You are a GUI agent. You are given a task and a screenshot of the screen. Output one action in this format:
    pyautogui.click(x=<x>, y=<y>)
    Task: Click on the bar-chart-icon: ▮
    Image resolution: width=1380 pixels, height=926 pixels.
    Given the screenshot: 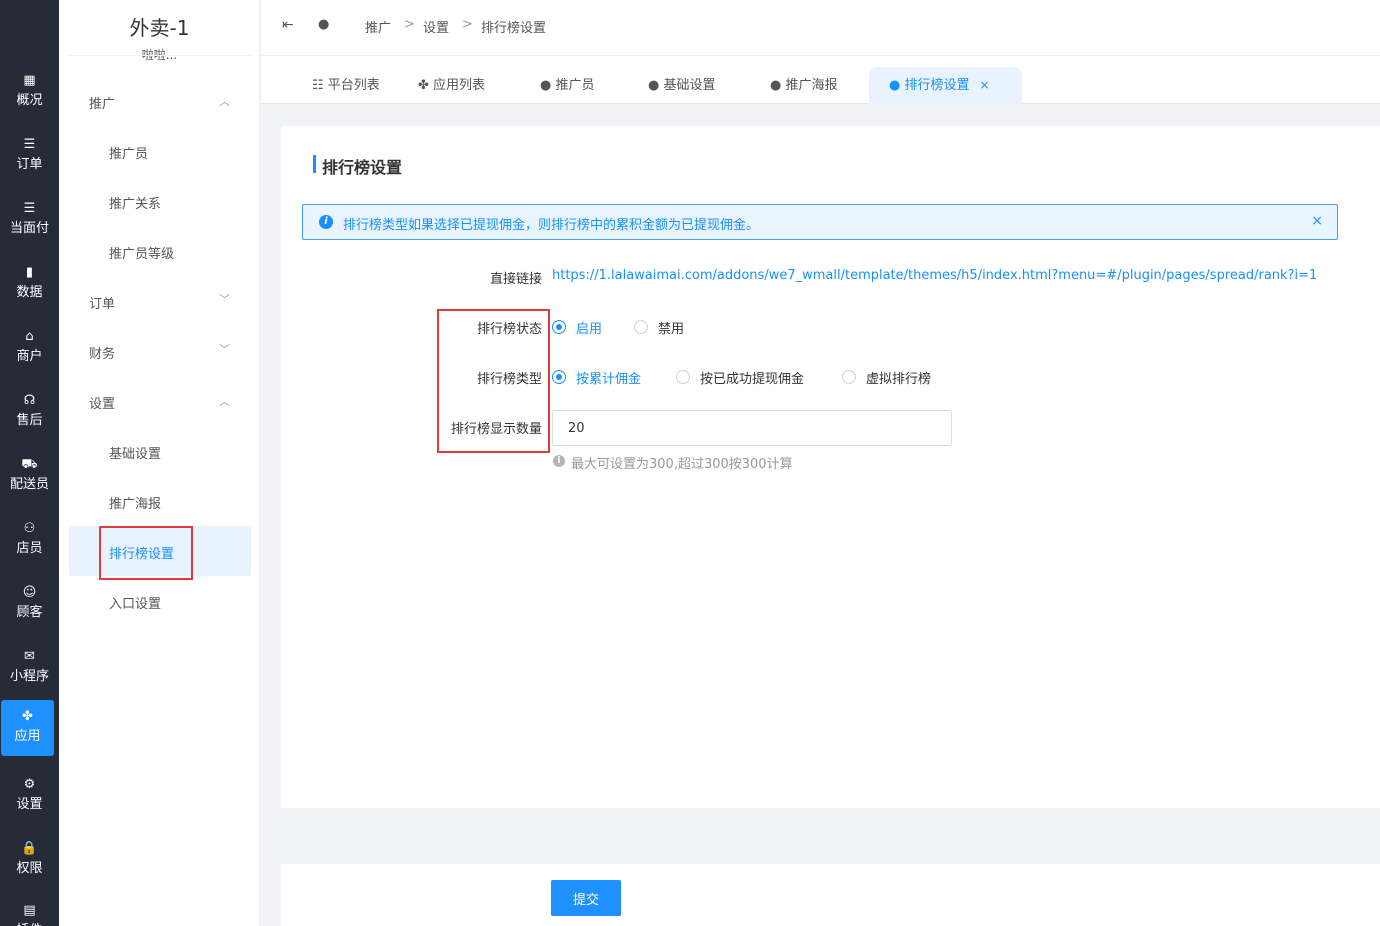 What is the action you would take?
    pyautogui.click(x=29, y=272)
    